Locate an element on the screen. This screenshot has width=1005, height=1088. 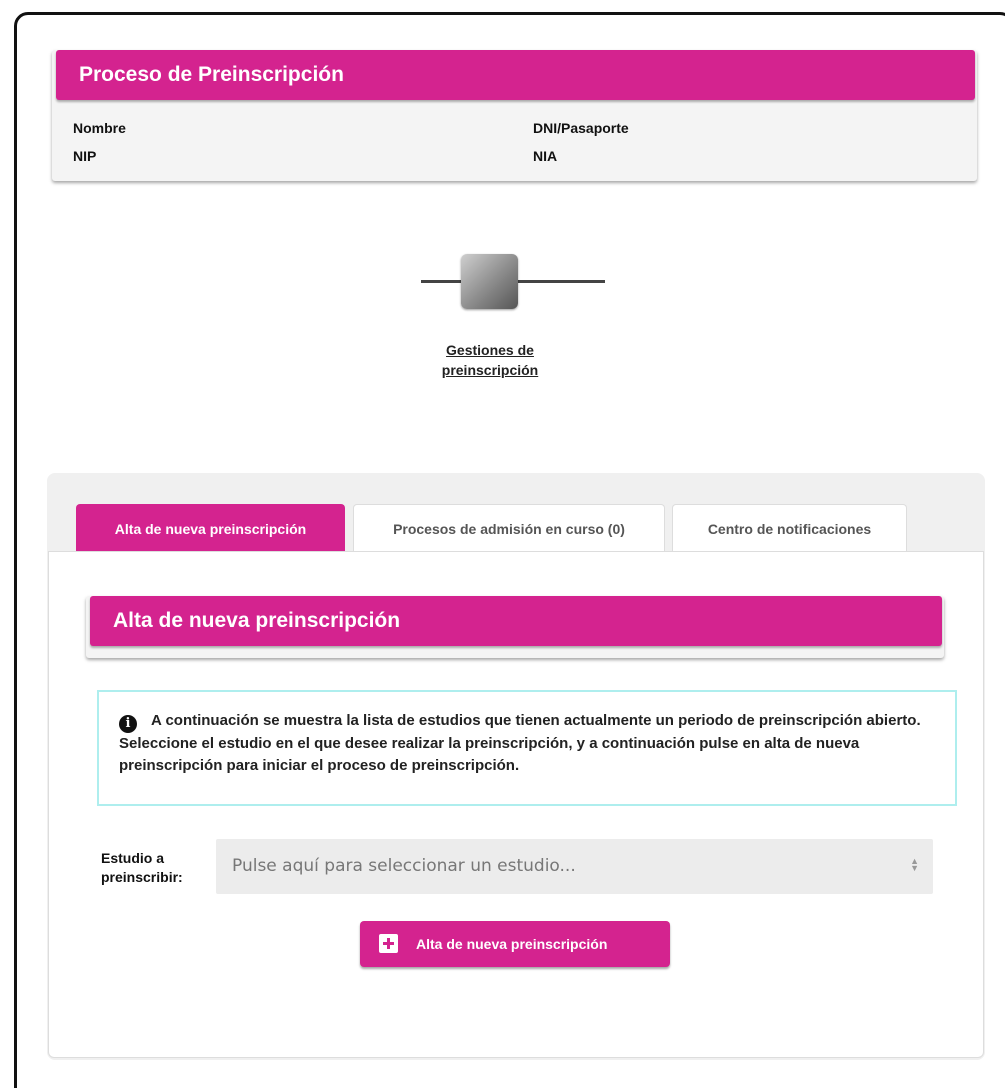
tab-alta-nueva: Alta de nueva preinscripción is located at coordinates (210, 528).